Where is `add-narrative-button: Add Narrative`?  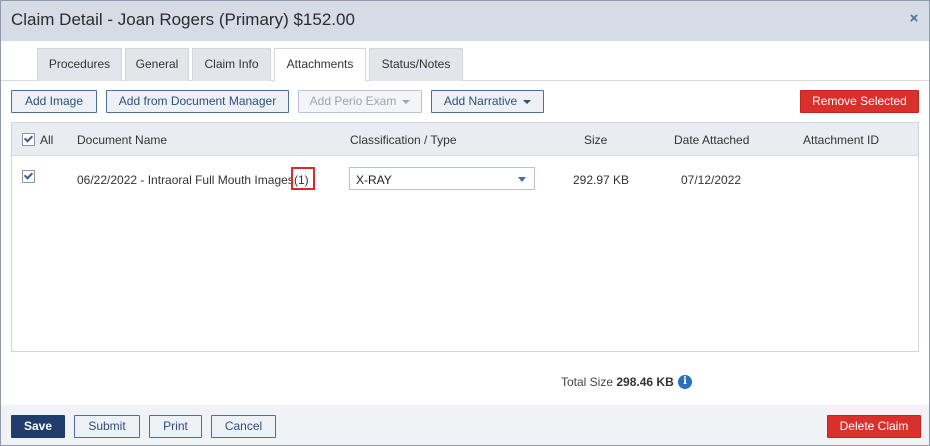 add-narrative-button: Add Narrative is located at coordinates (487, 101).